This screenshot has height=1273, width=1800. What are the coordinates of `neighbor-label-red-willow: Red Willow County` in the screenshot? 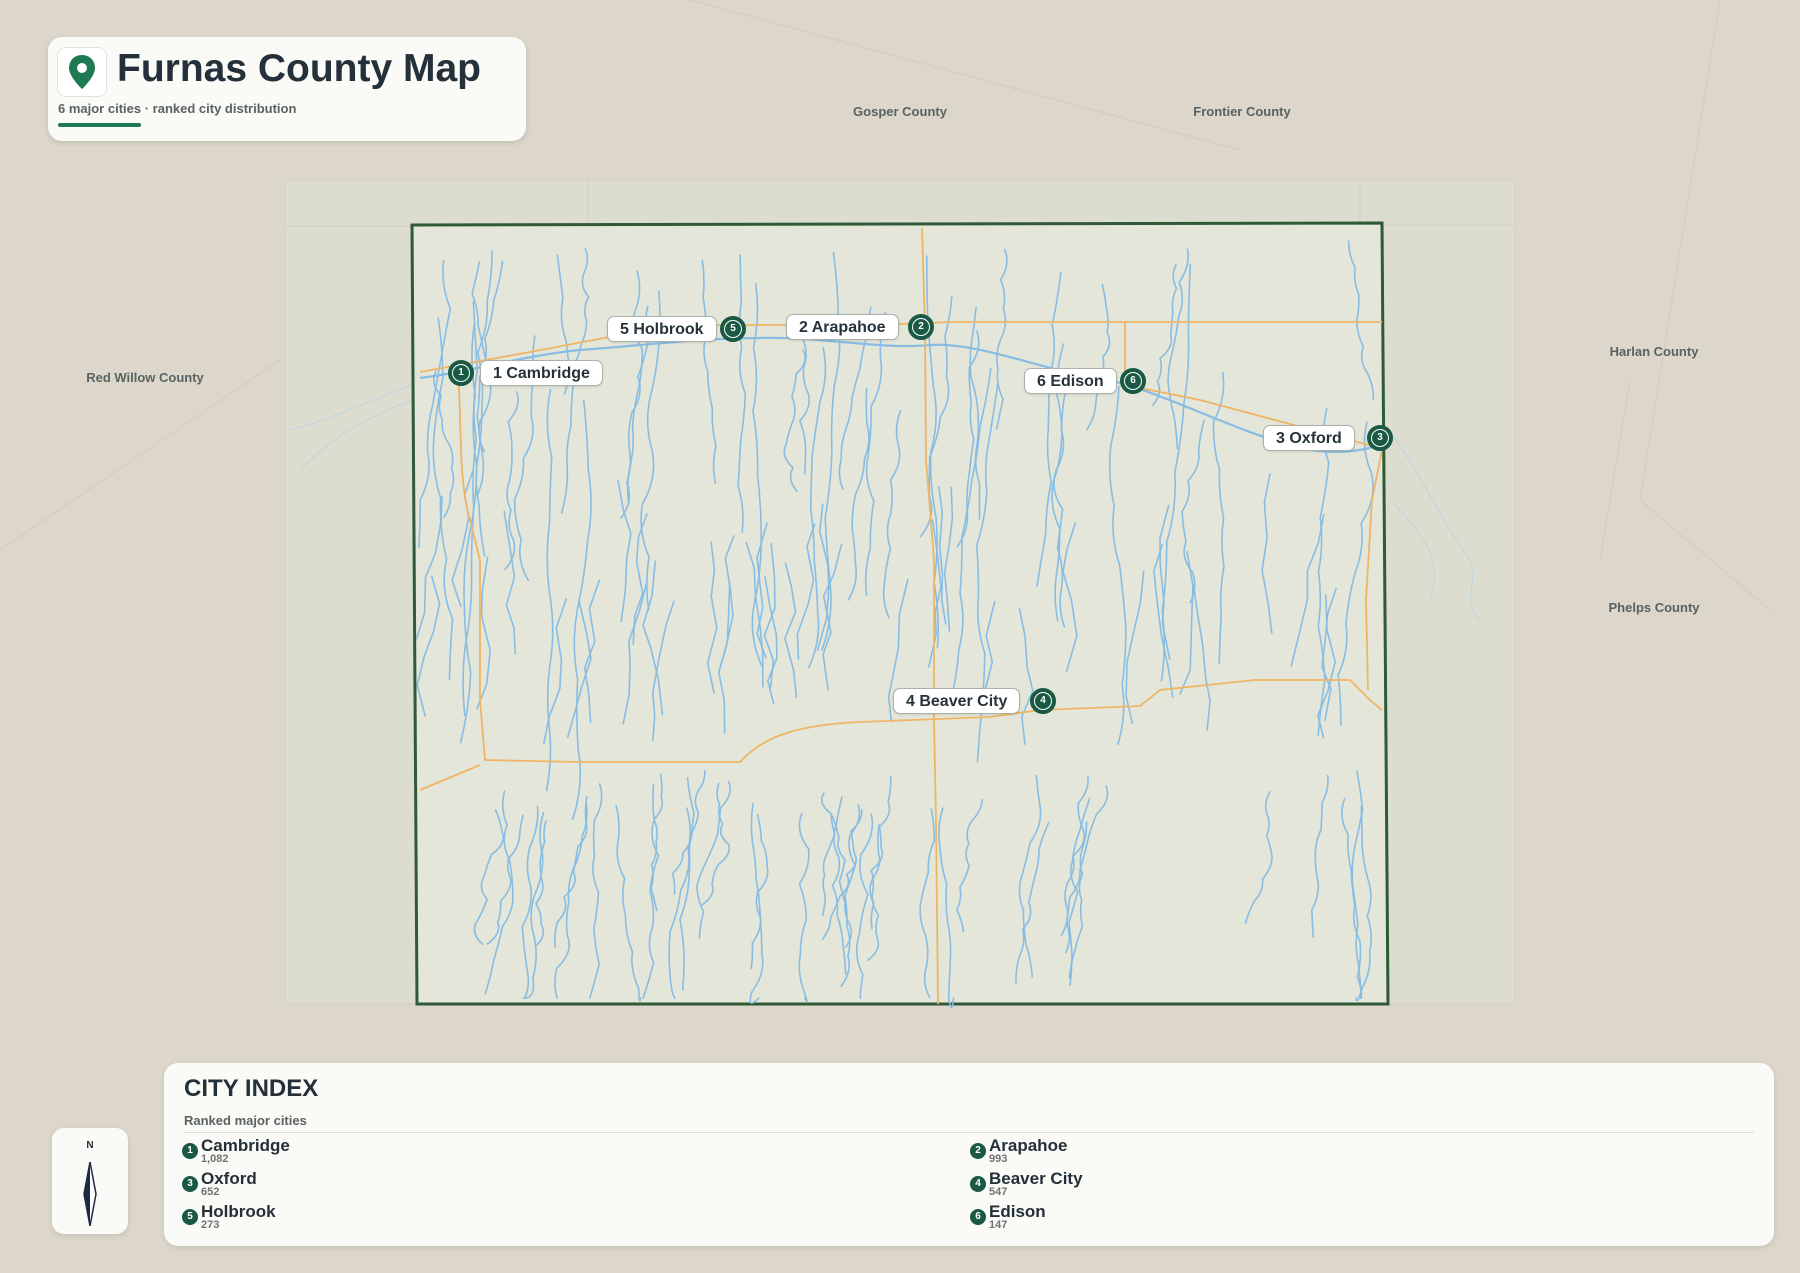 It's located at (145, 377).